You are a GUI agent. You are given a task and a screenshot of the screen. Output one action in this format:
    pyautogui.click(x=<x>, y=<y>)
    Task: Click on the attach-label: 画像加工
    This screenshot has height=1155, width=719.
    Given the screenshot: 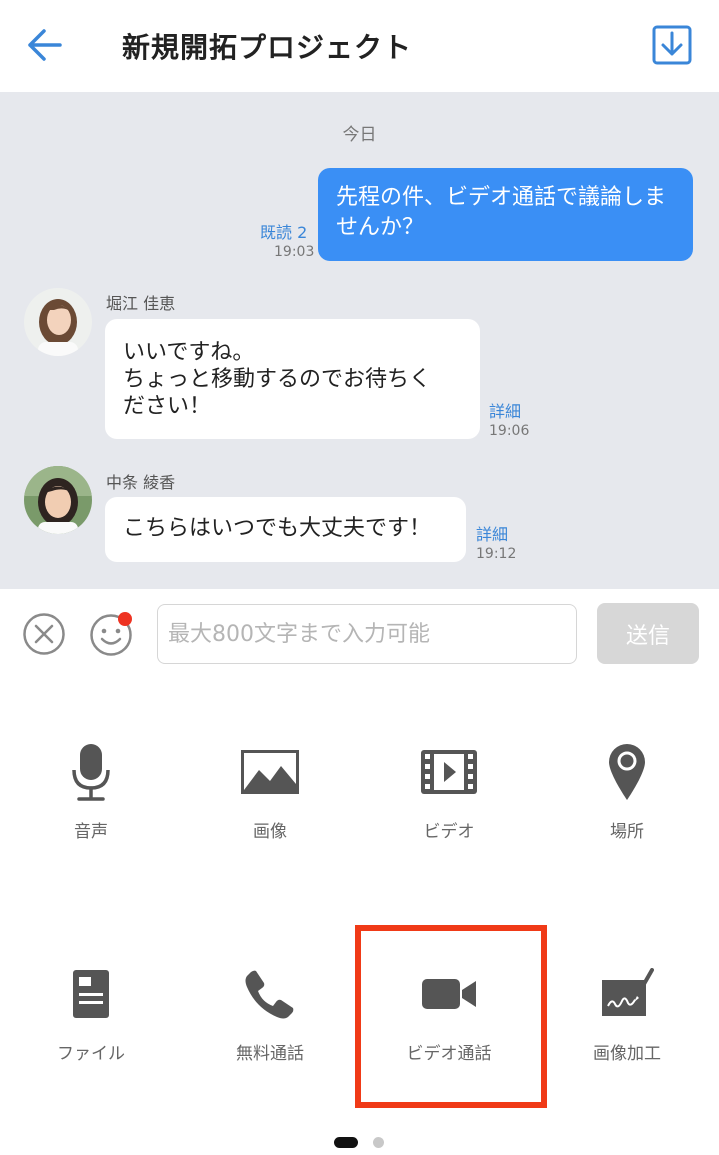 What is the action you would take?
    pyautogui.click(x=627, y=1054)
    